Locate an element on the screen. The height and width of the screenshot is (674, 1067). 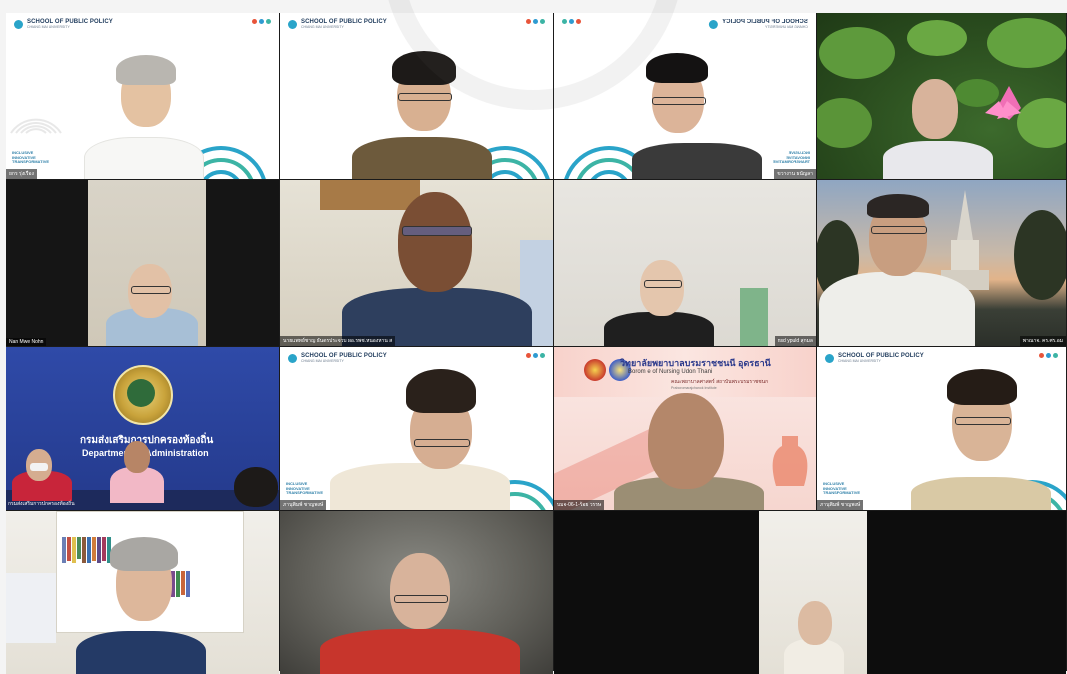
decor-vase-icon is located at coordinates (790, 461).